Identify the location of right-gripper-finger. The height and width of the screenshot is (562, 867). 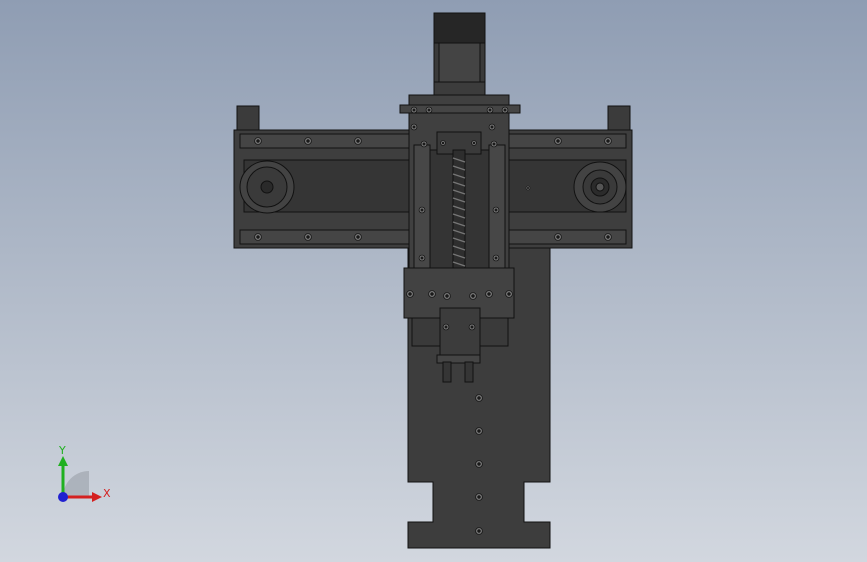
(469, 372).